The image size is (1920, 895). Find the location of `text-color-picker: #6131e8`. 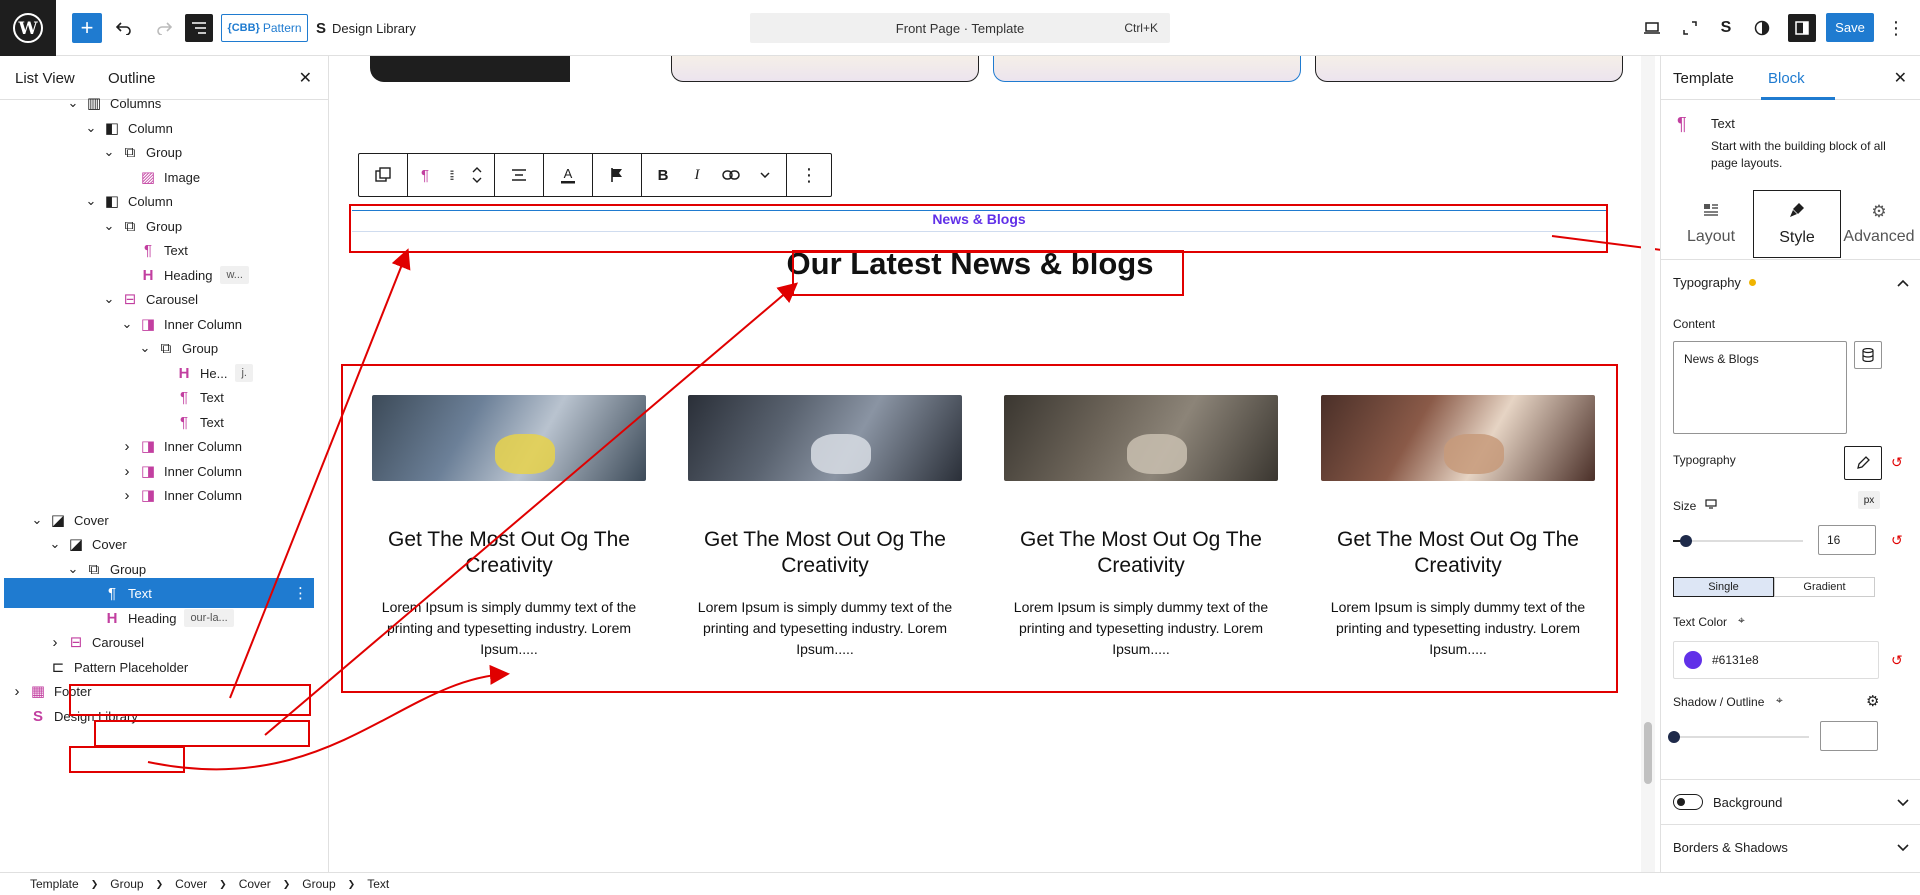

text-color-picker: #6131e8 is located at coordinates (1776, 660).